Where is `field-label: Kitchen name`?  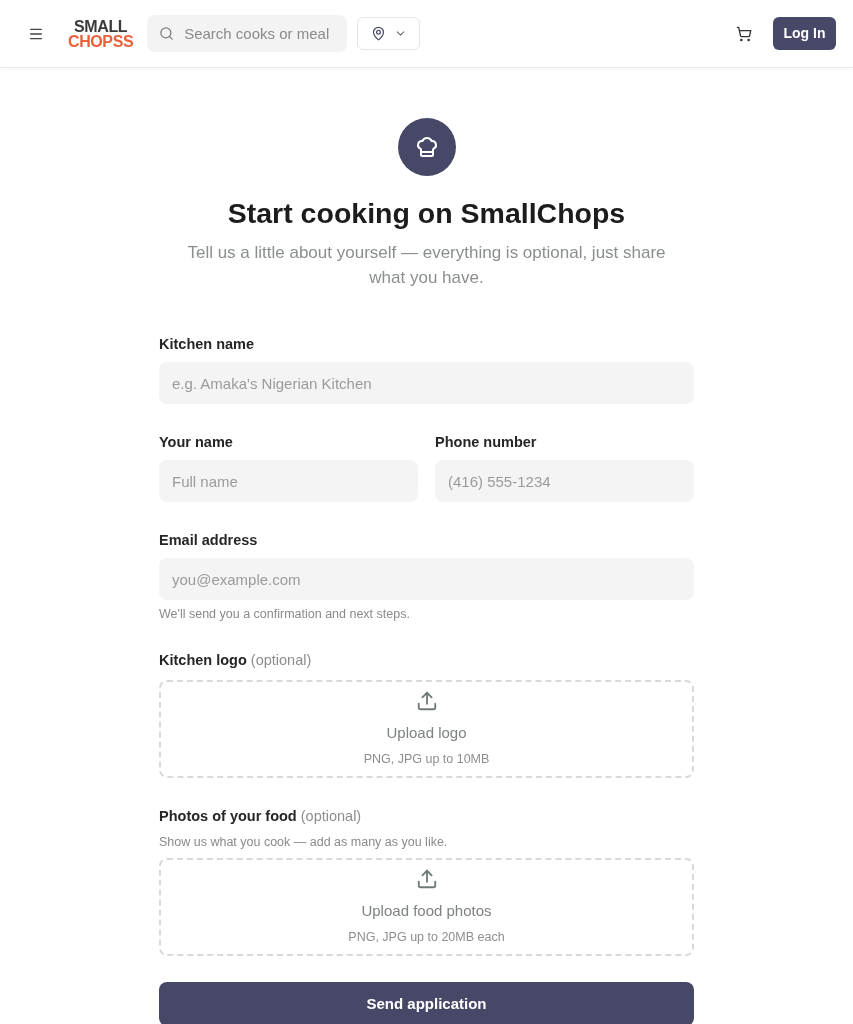
field-label: Kitchen name is located at coordinates (207, 344).